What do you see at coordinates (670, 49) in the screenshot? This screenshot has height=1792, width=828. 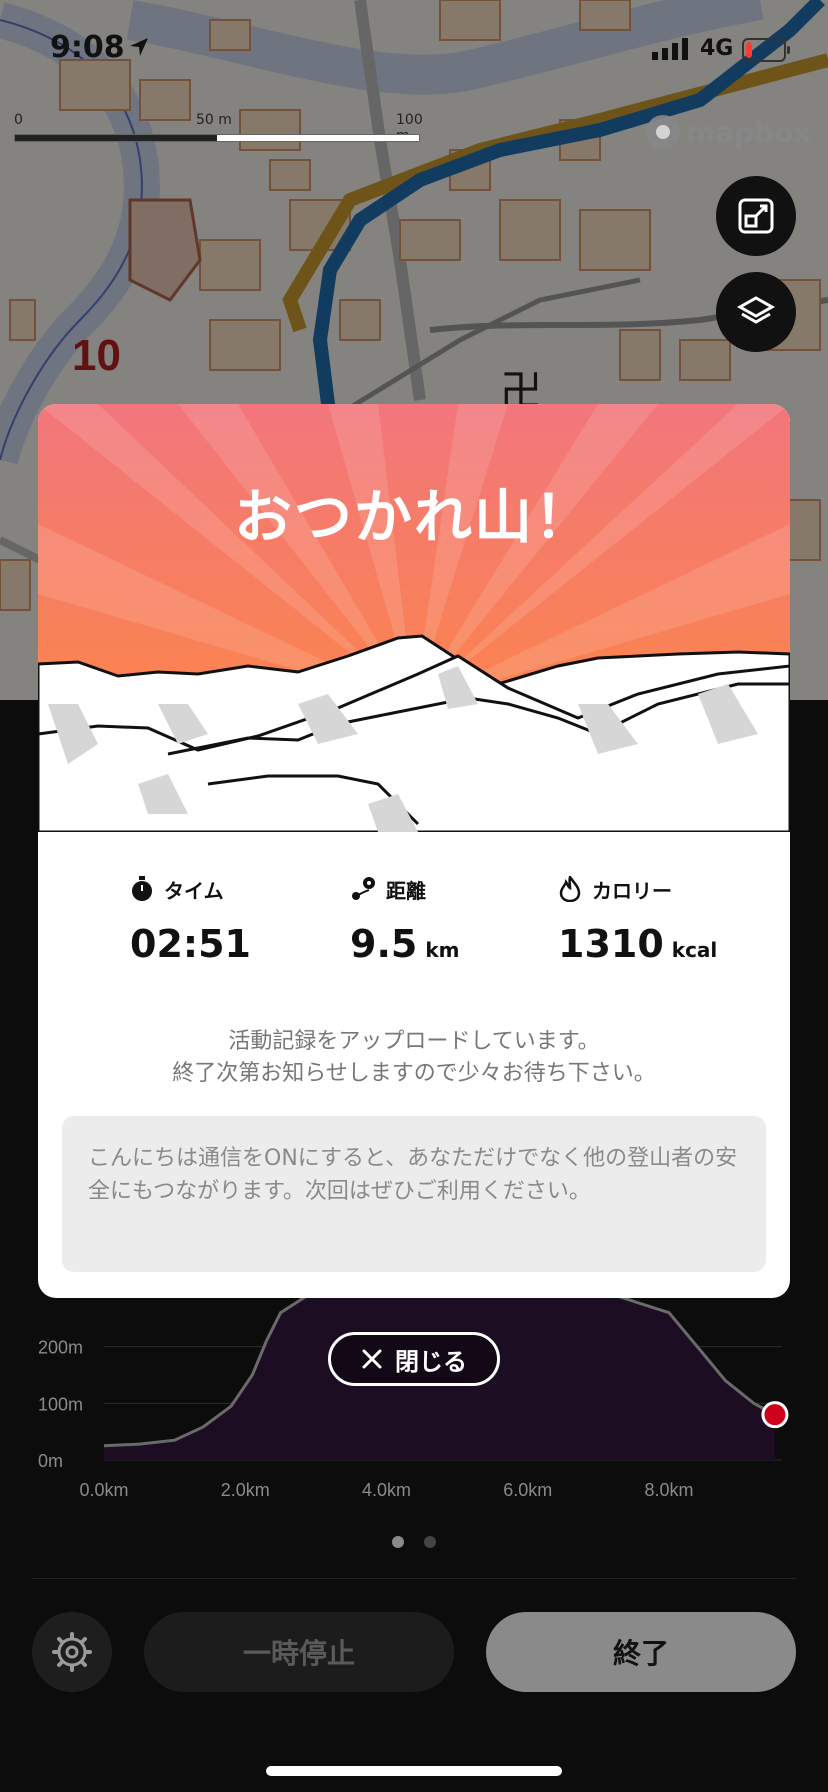 I see `signal-icon` at bounding box center [670, 49].